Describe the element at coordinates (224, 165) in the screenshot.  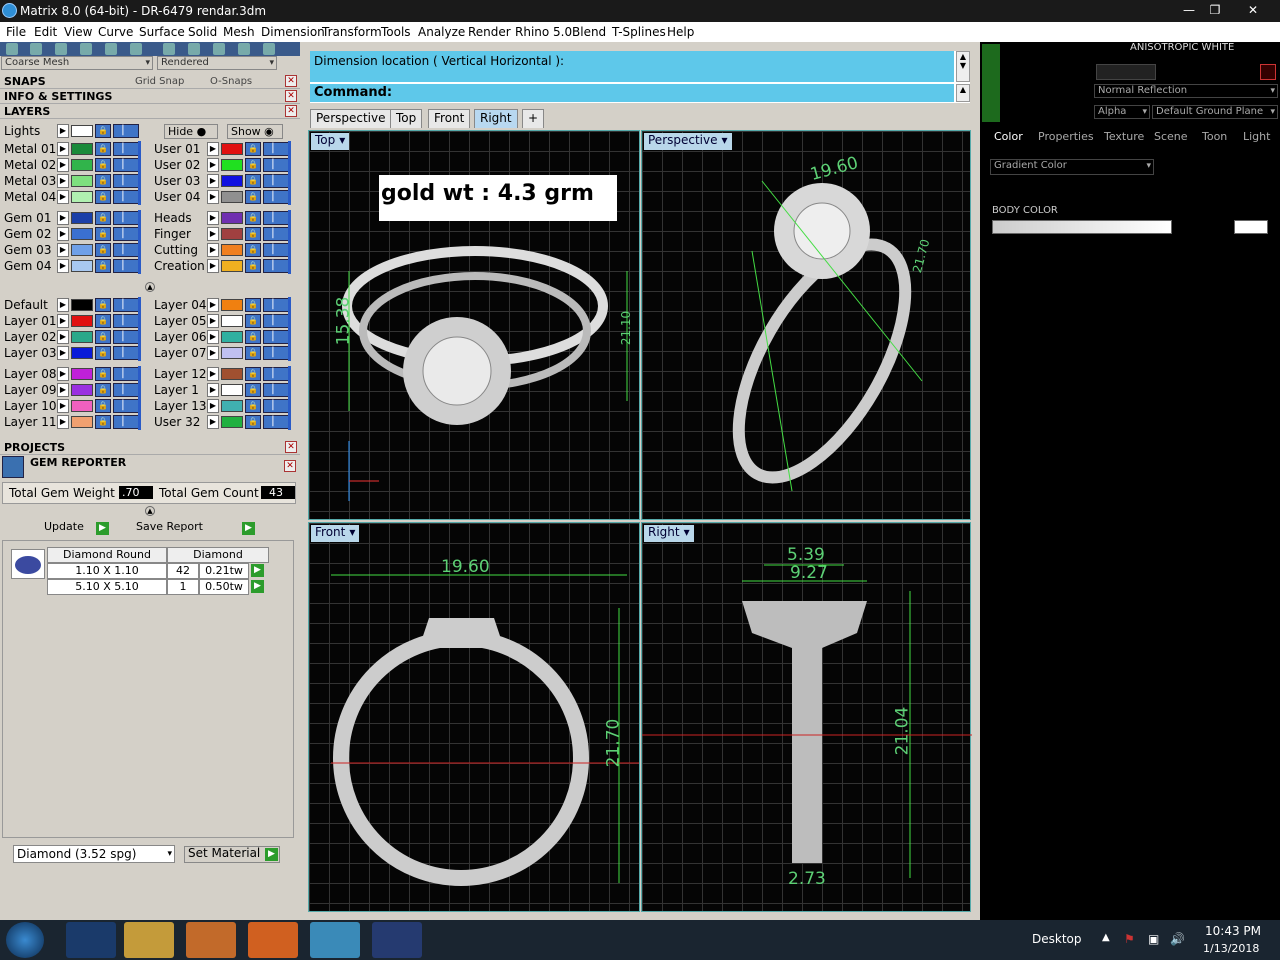
I see `layer-row: User 02 ▶ 🔒 ▏` at that location.